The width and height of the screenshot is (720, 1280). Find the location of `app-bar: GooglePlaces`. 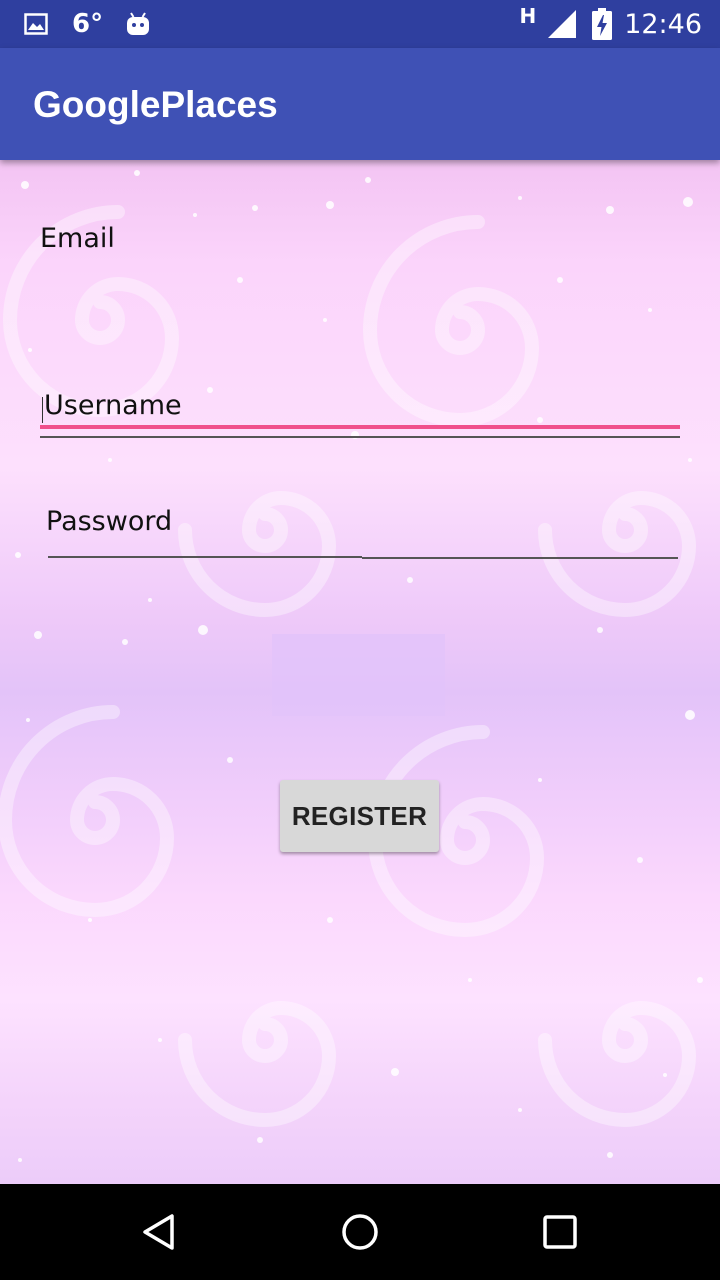

app-bar: GooglePlaces is located at coordinates (360, 104).